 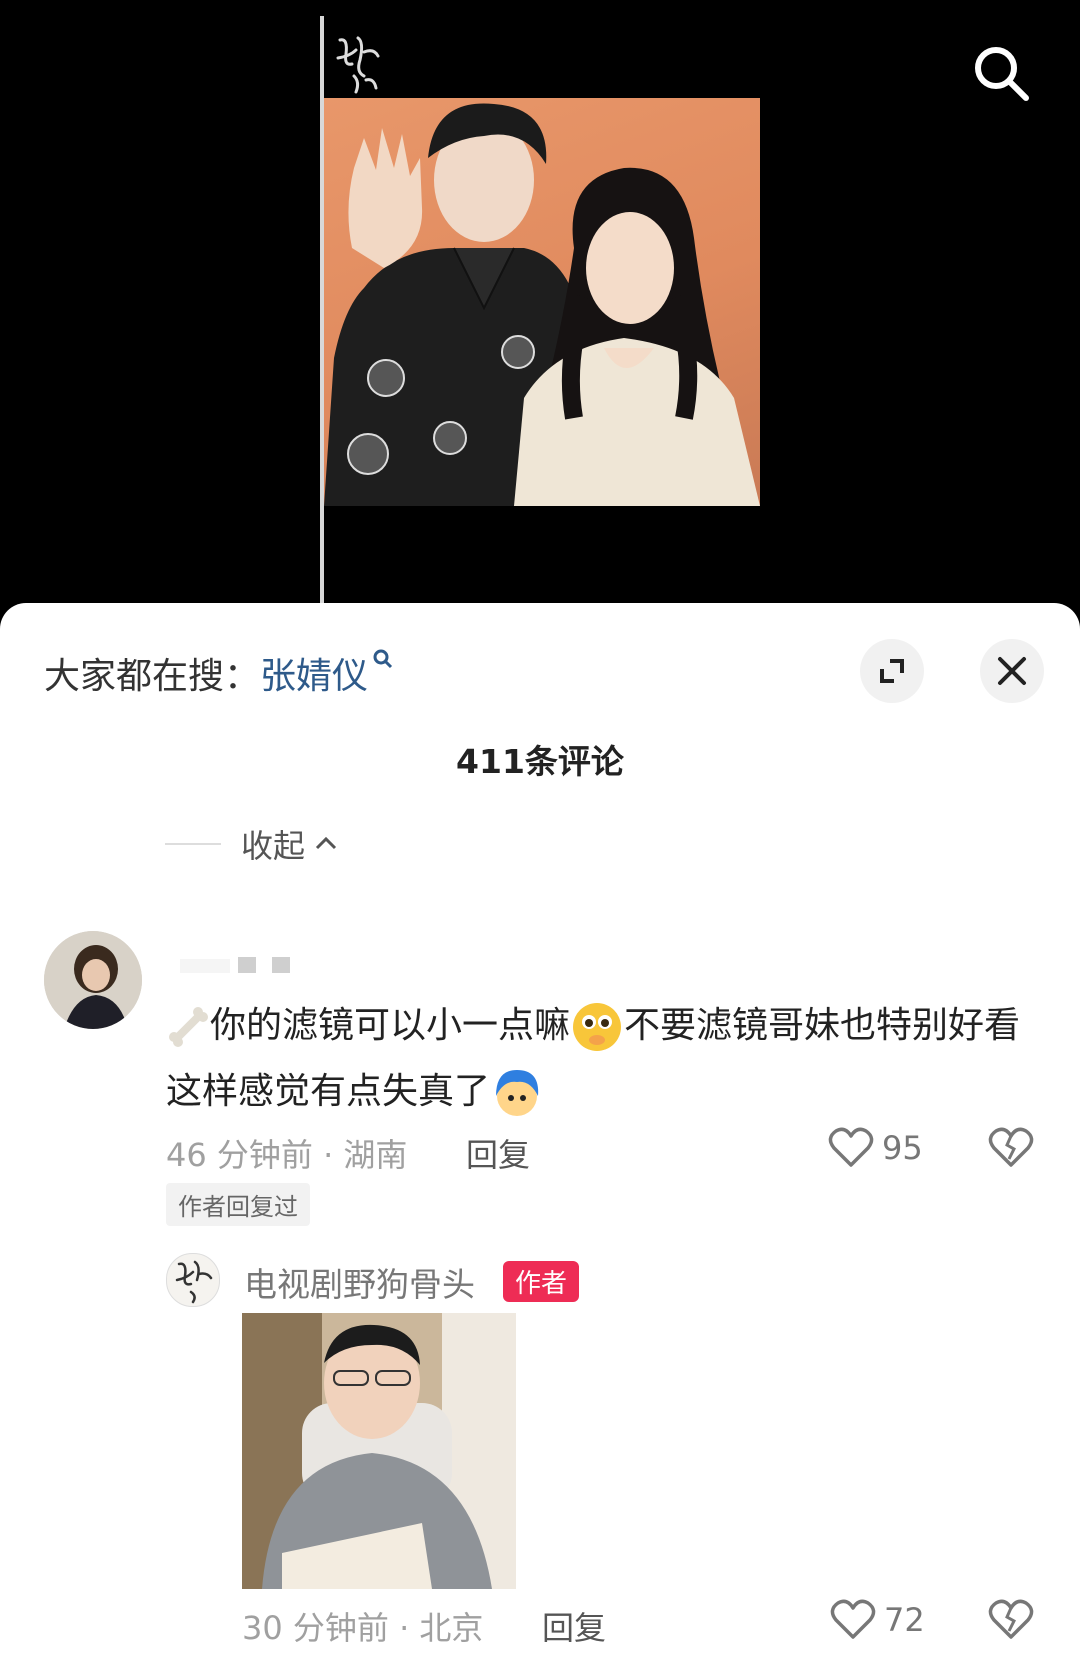 I want to click on search-icon, so click(x=1002, y=74).